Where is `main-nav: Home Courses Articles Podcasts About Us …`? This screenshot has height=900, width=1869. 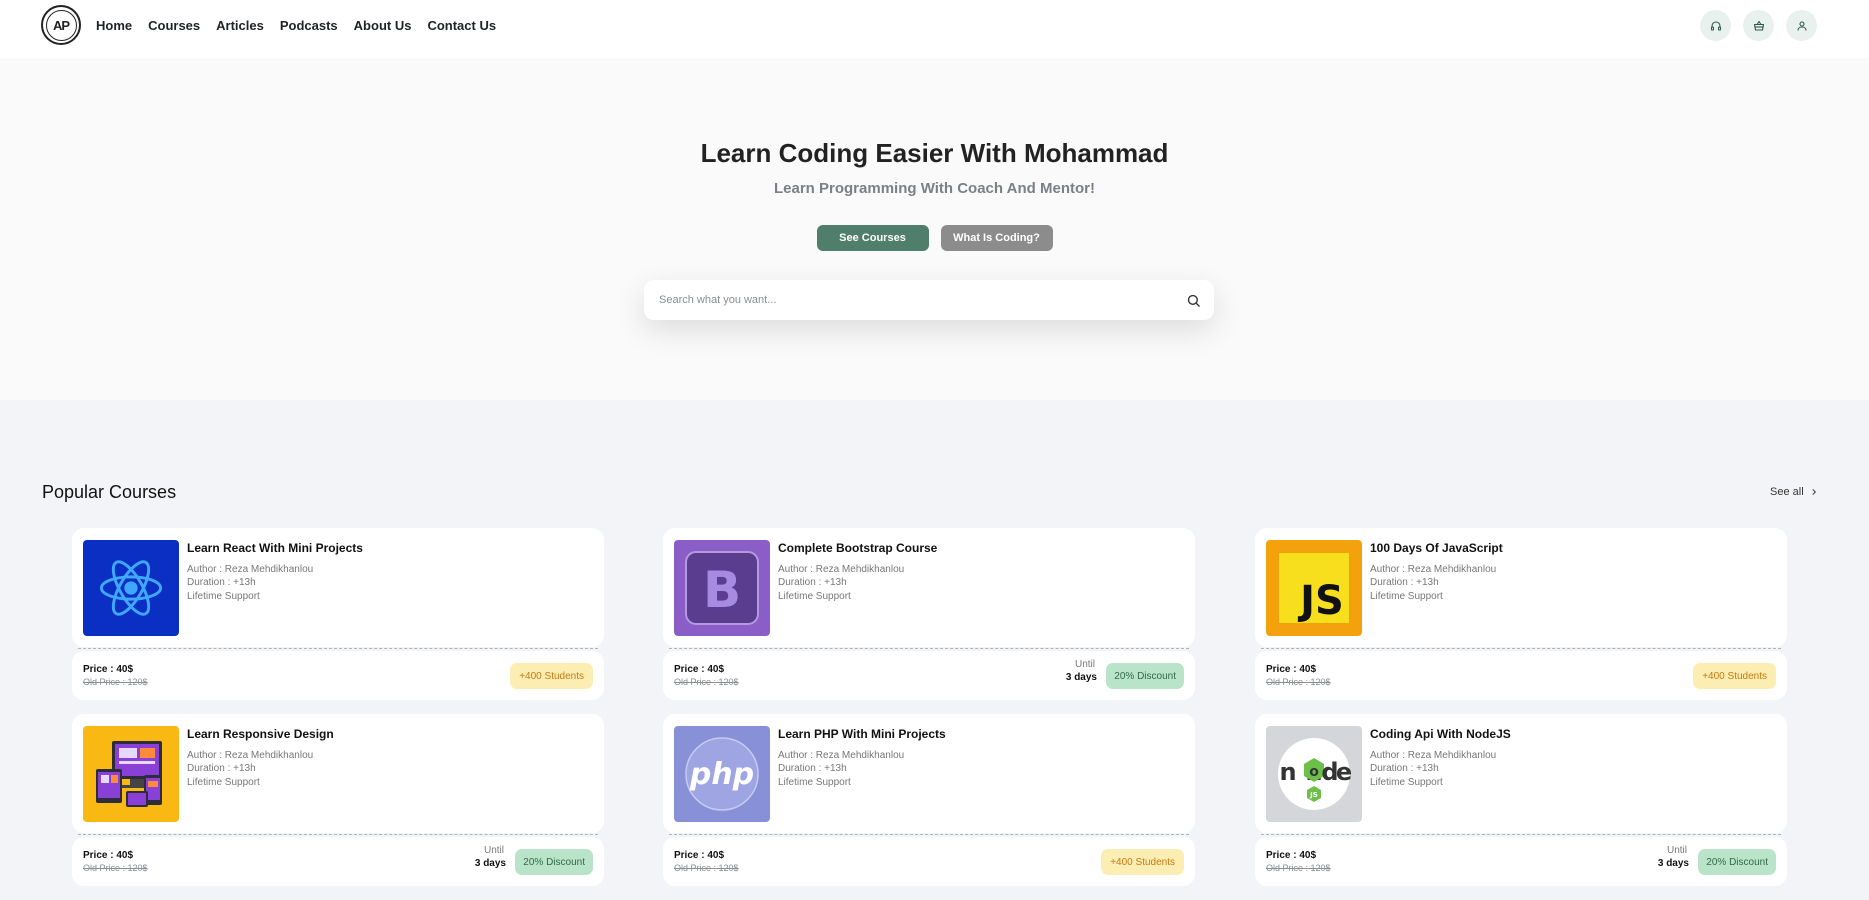 main-nav: Home Courses Articles Podcasts About Us … is located at coordinates (296, 25).